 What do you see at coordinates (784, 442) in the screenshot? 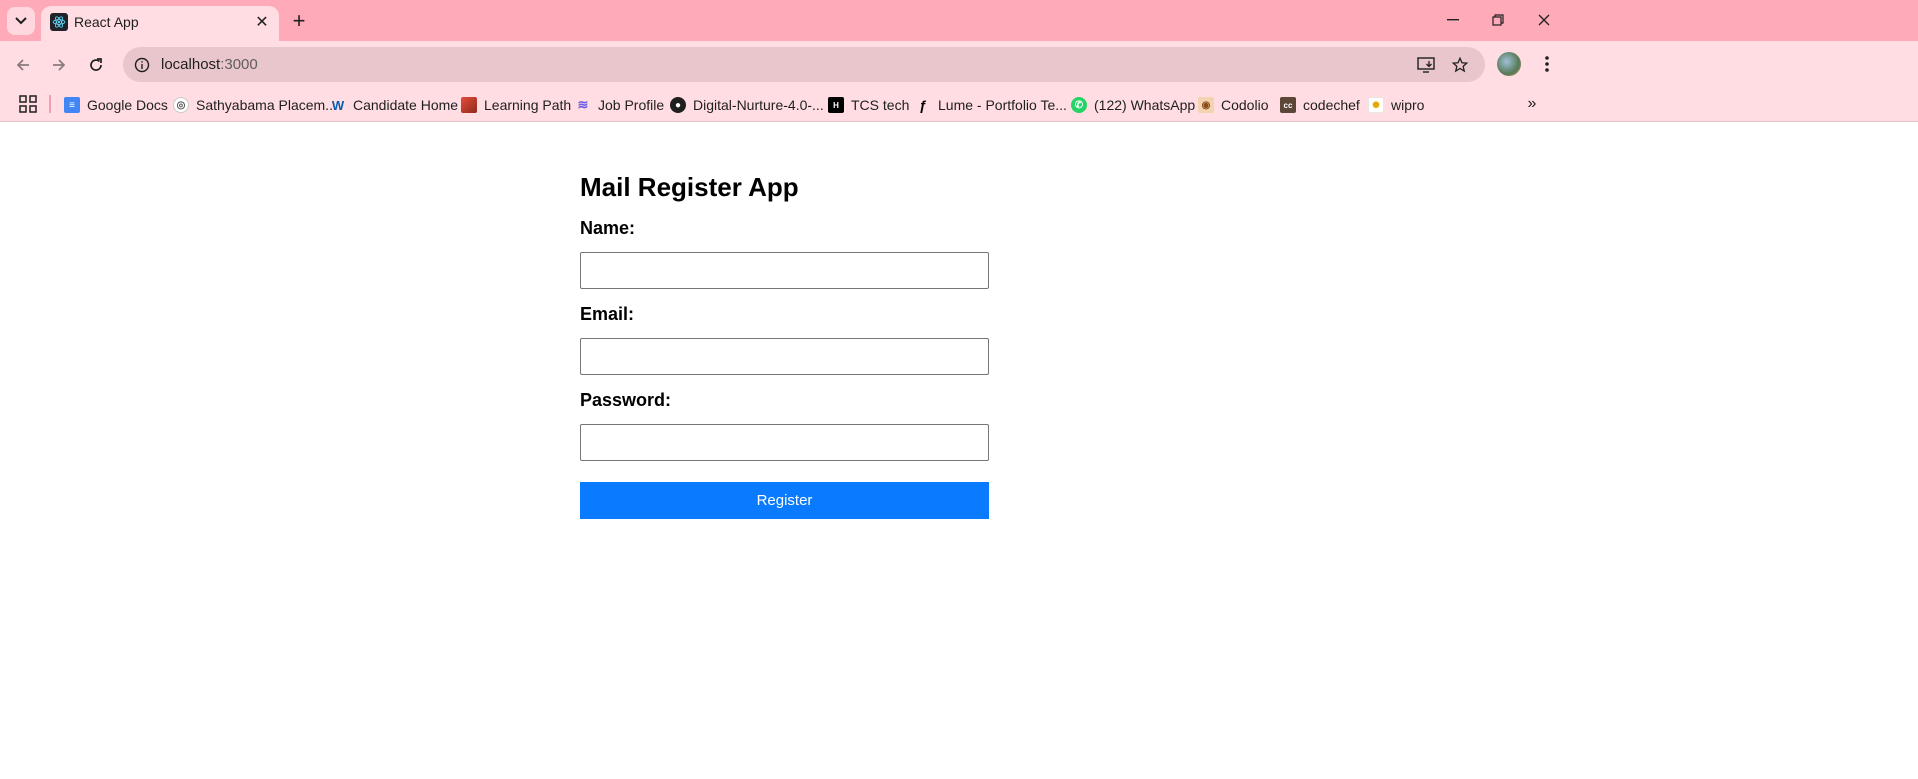
I see `password-input` at bounding box center [784, 442].